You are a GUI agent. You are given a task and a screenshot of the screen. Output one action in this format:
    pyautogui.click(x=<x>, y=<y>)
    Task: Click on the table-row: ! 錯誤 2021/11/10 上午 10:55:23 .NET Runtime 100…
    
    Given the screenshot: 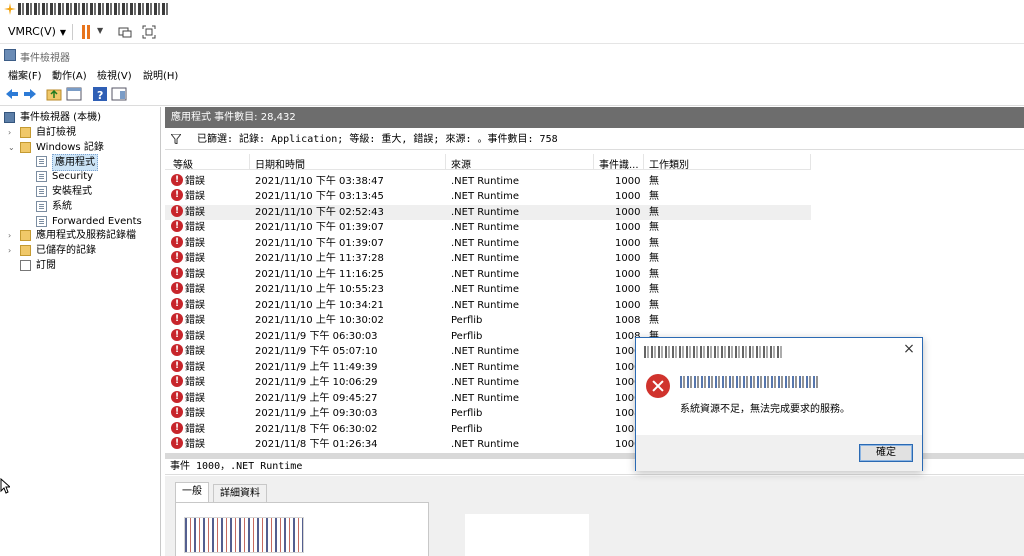 What is the action you would take?
    pyautogui.click(x=488, y=290)
    